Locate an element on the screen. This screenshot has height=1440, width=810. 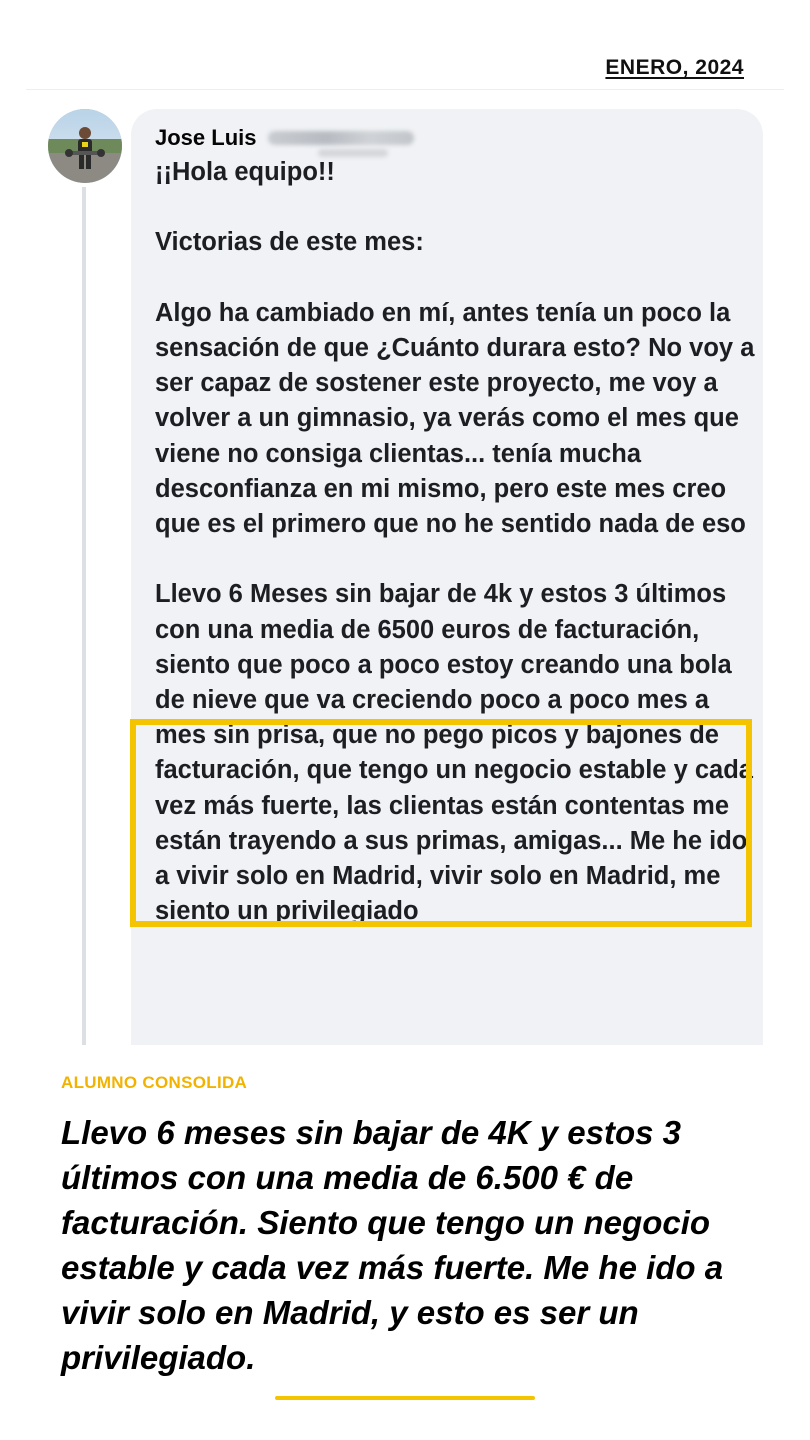
comment-greeting: ¡¡Hola equipo!! is located at coordinates (245, 172).